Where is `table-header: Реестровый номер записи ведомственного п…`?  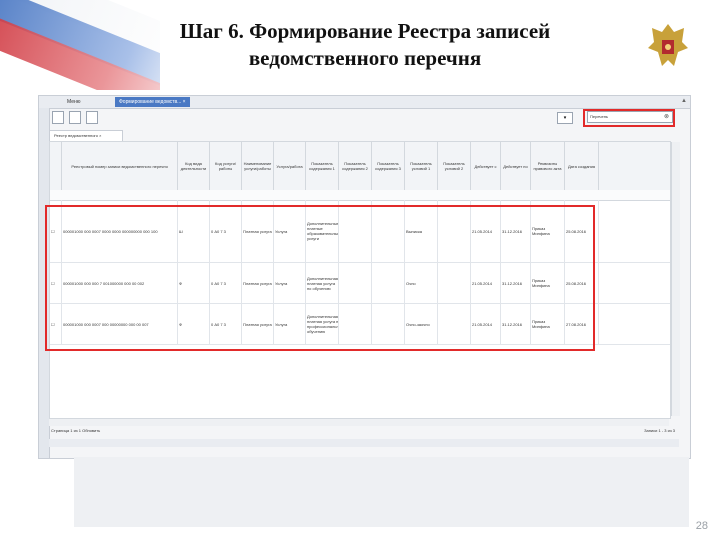
table-header: Реестровый номер записи ведомственного п… is located at coordinates (360, 166).